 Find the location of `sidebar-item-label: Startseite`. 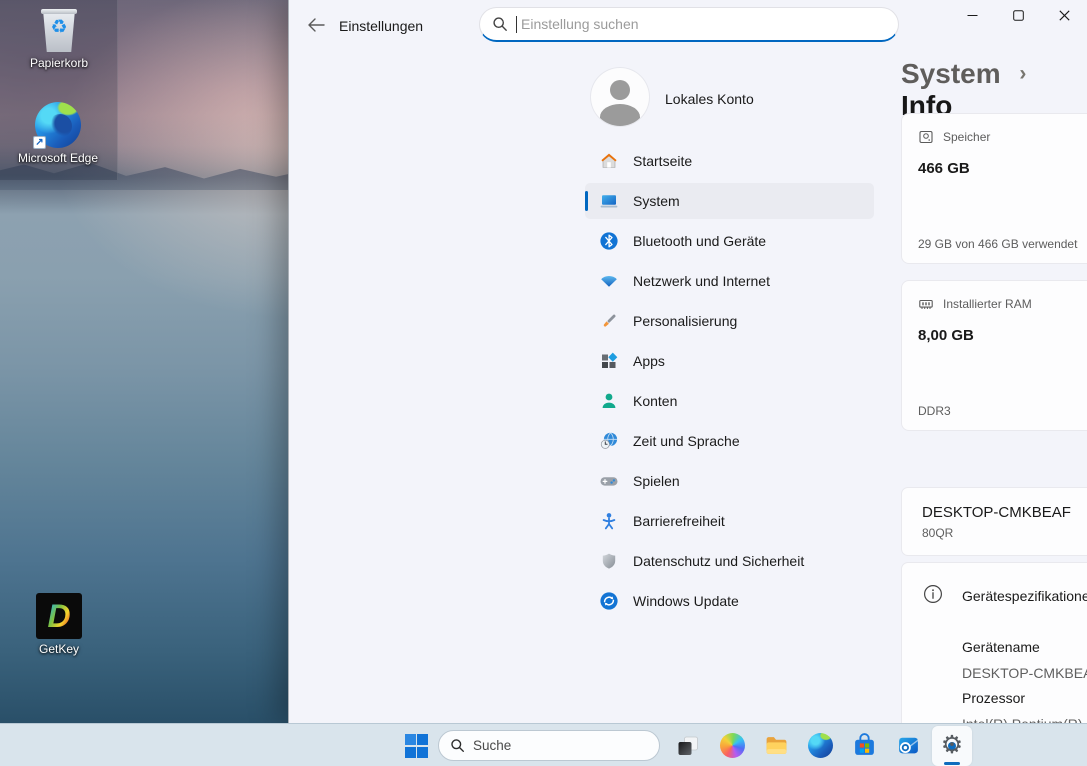

sidebar-item-label: Startseite is located at coordinates (663, 161).